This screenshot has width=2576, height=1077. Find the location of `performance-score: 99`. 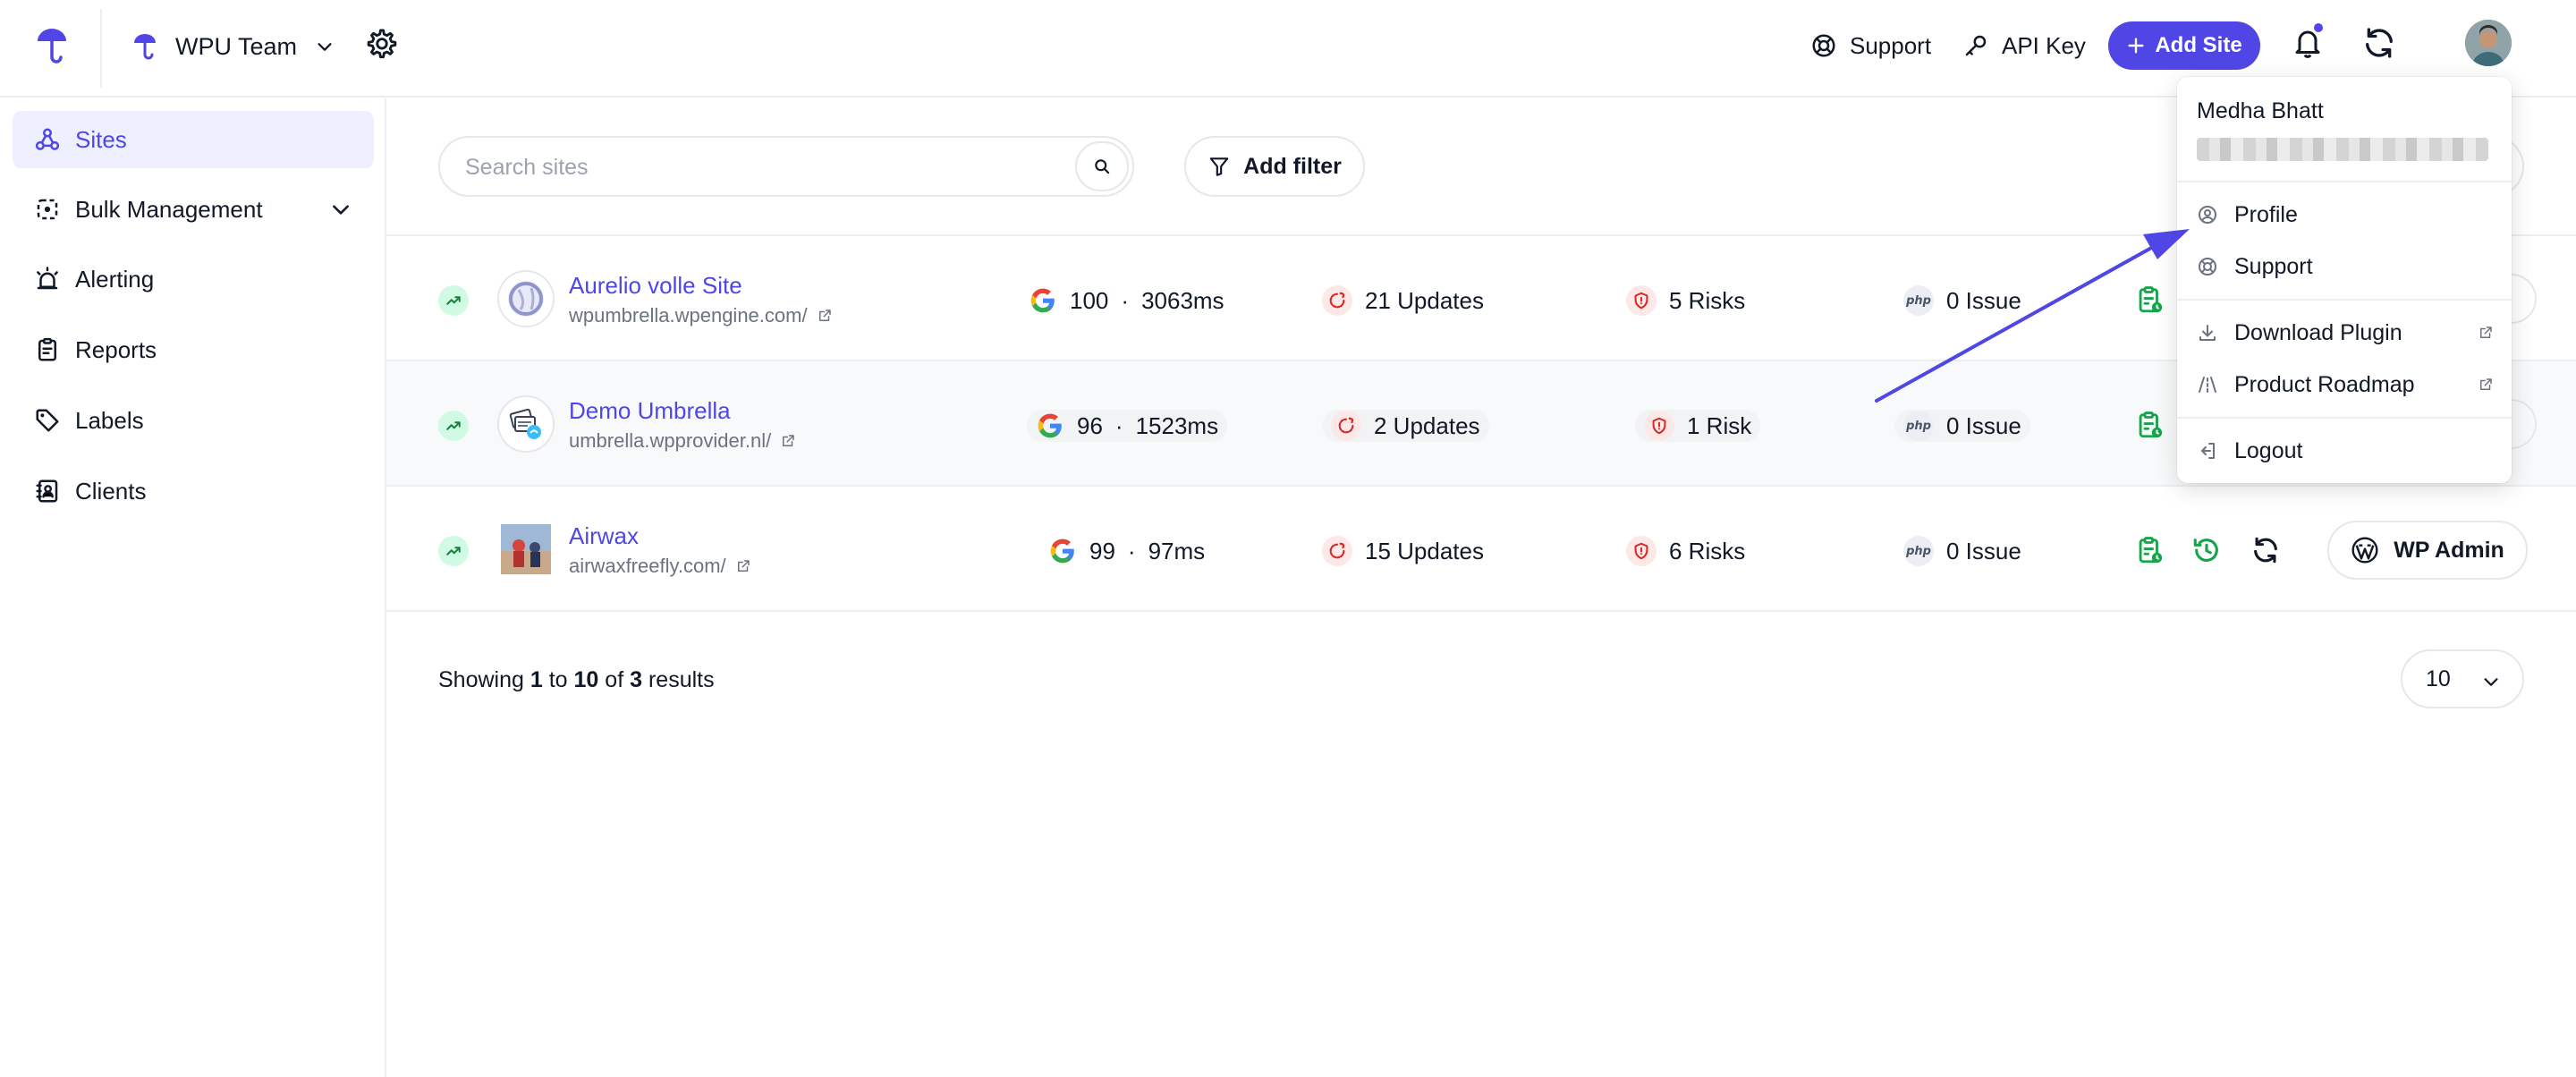

performance-score: 99 is located at coordinates (1102, 550).